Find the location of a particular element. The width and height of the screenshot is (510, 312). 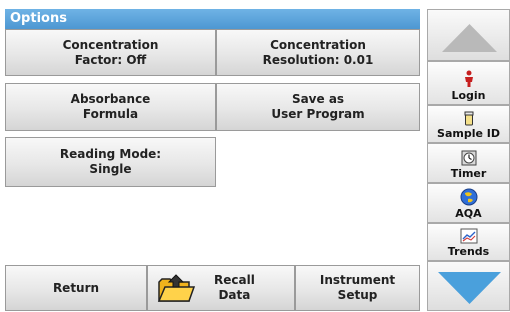

scroll-up-button is located at coordinates (468, 35).